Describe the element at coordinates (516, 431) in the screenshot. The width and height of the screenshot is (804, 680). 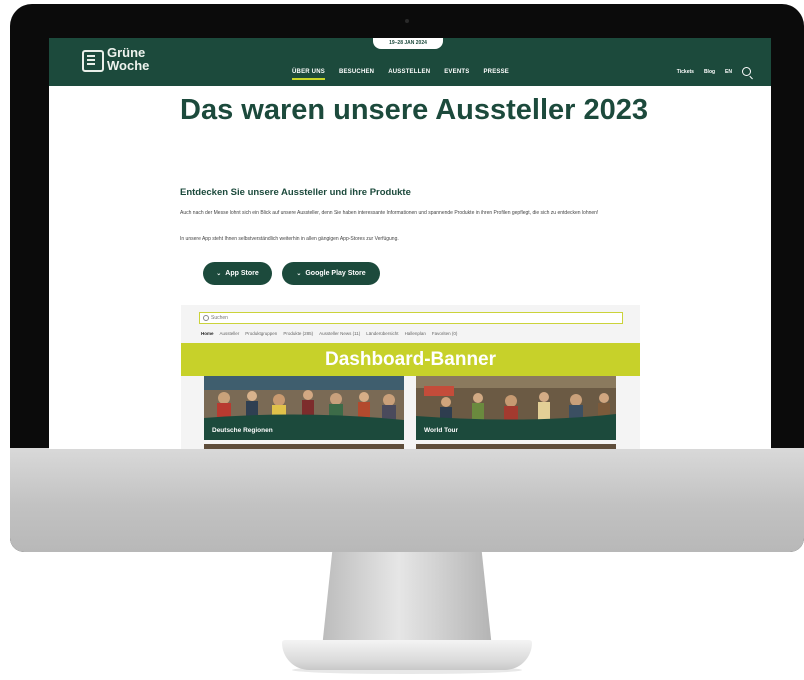
I see `card-label: World Tour` at that location.